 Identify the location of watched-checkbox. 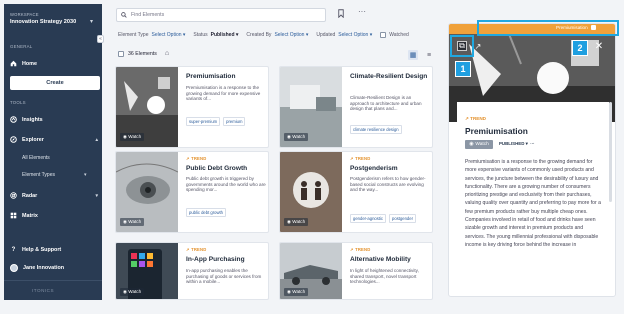
(383, 34).